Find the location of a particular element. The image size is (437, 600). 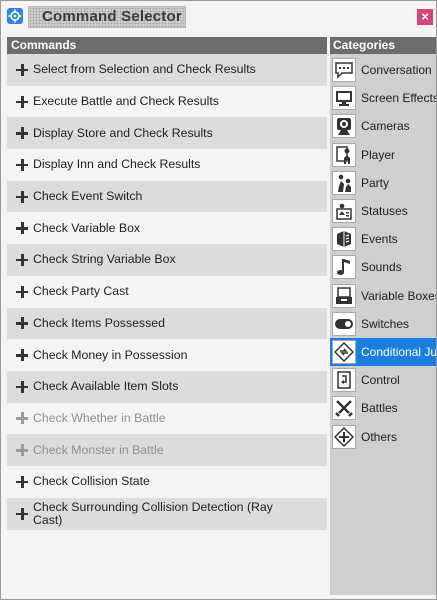

category-item-others: Others is located at coordinates (383, 436).